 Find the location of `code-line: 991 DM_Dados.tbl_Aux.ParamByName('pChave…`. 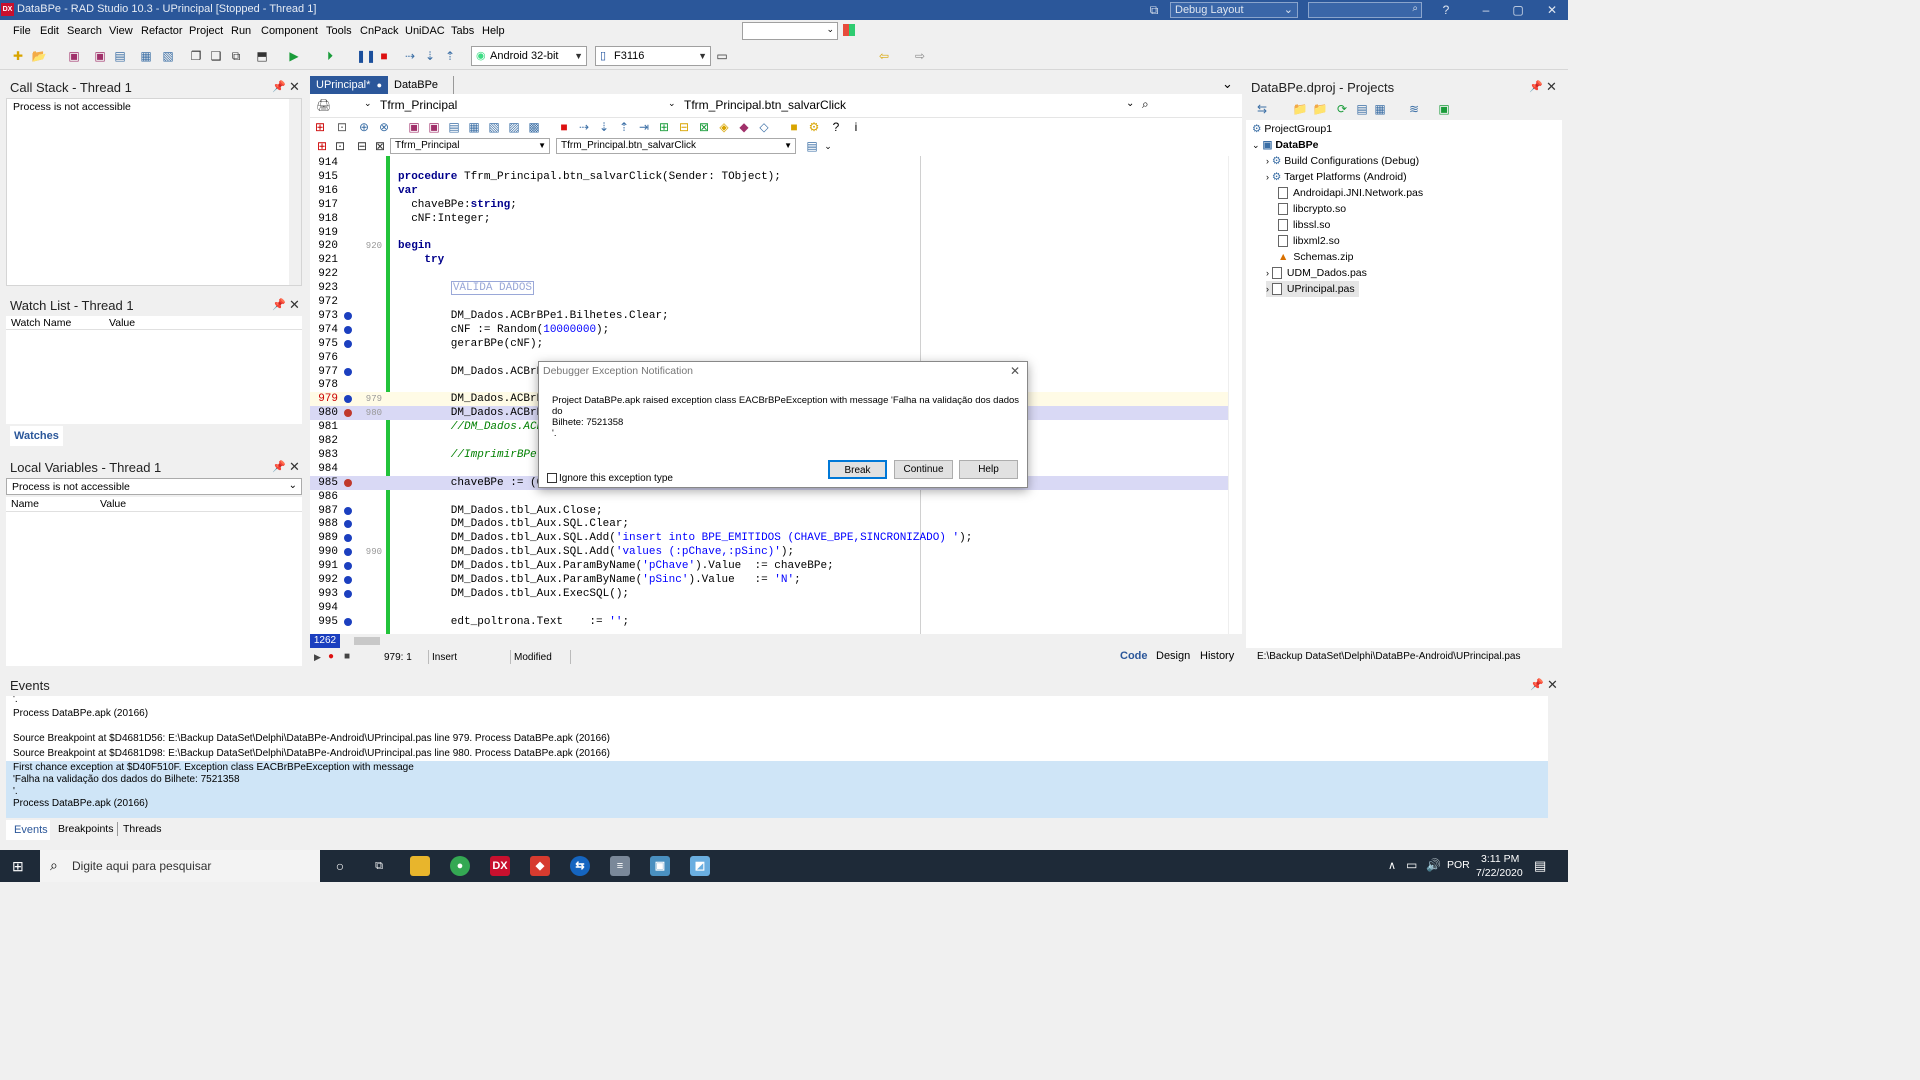

code-line: 991 DM_Dados.tbl_Aux.ParamByName('pChave… is located at coordinates (770, 566).